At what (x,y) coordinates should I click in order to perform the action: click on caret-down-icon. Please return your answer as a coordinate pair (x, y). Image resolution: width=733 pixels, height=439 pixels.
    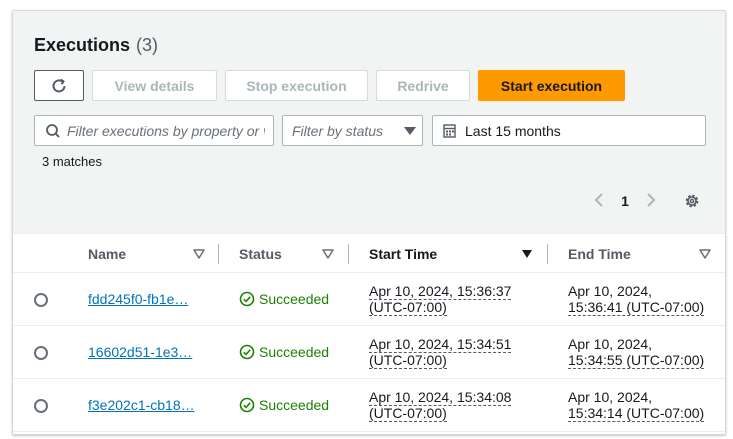
    Looking at the image, I should click on (410, 130).